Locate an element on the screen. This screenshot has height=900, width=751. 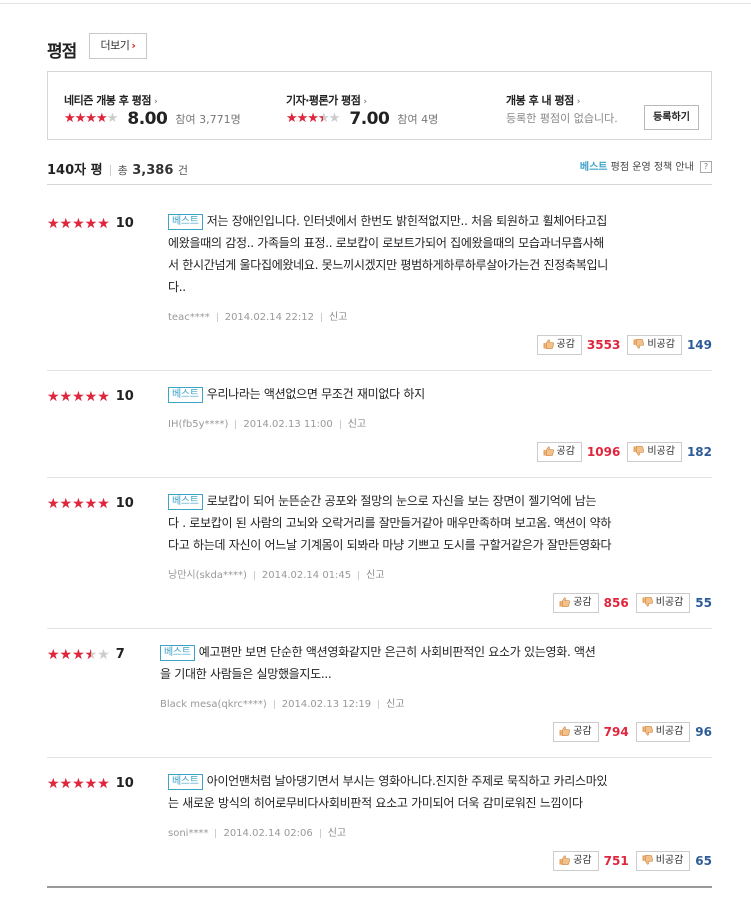
review-user: Black mesa(qkrc****) is located at coordinates (213, 704).